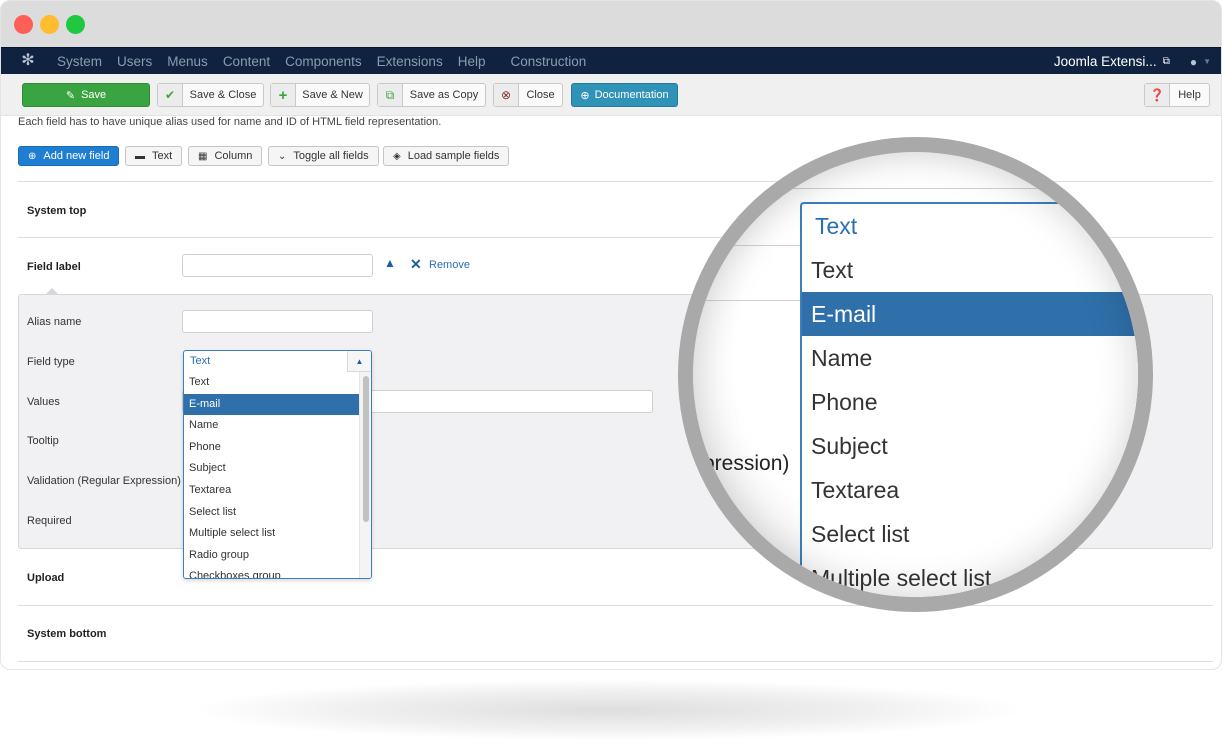 The height and width of the screenshot is (748, 1222). Describe the element at coordinates (187, 61) in the screenshot. I see `nav-item-menus: Menus` at that location.